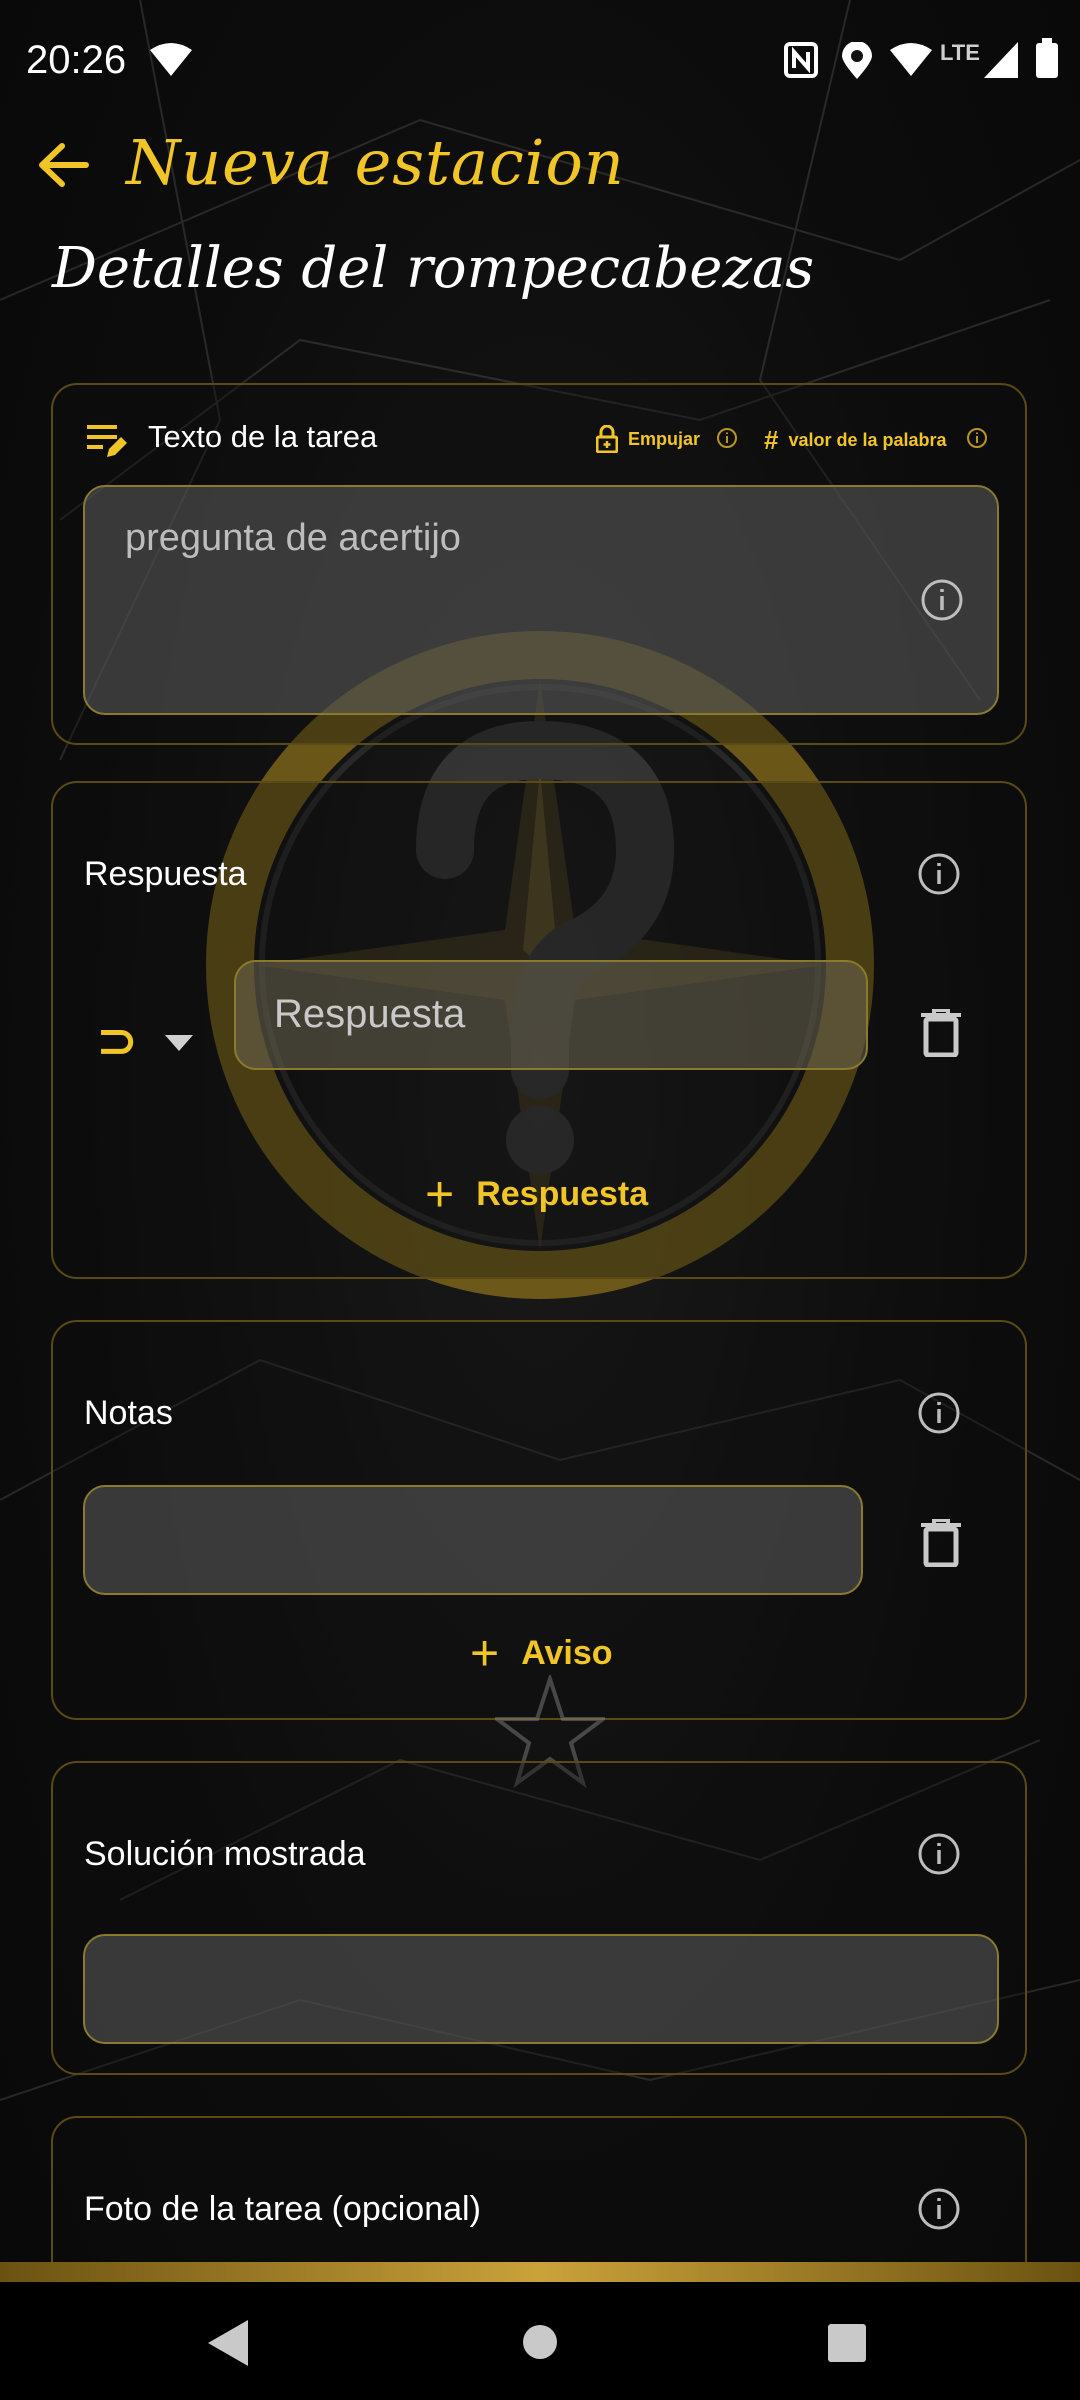  I want to click on arrow-back-icon, so click(63, 165).